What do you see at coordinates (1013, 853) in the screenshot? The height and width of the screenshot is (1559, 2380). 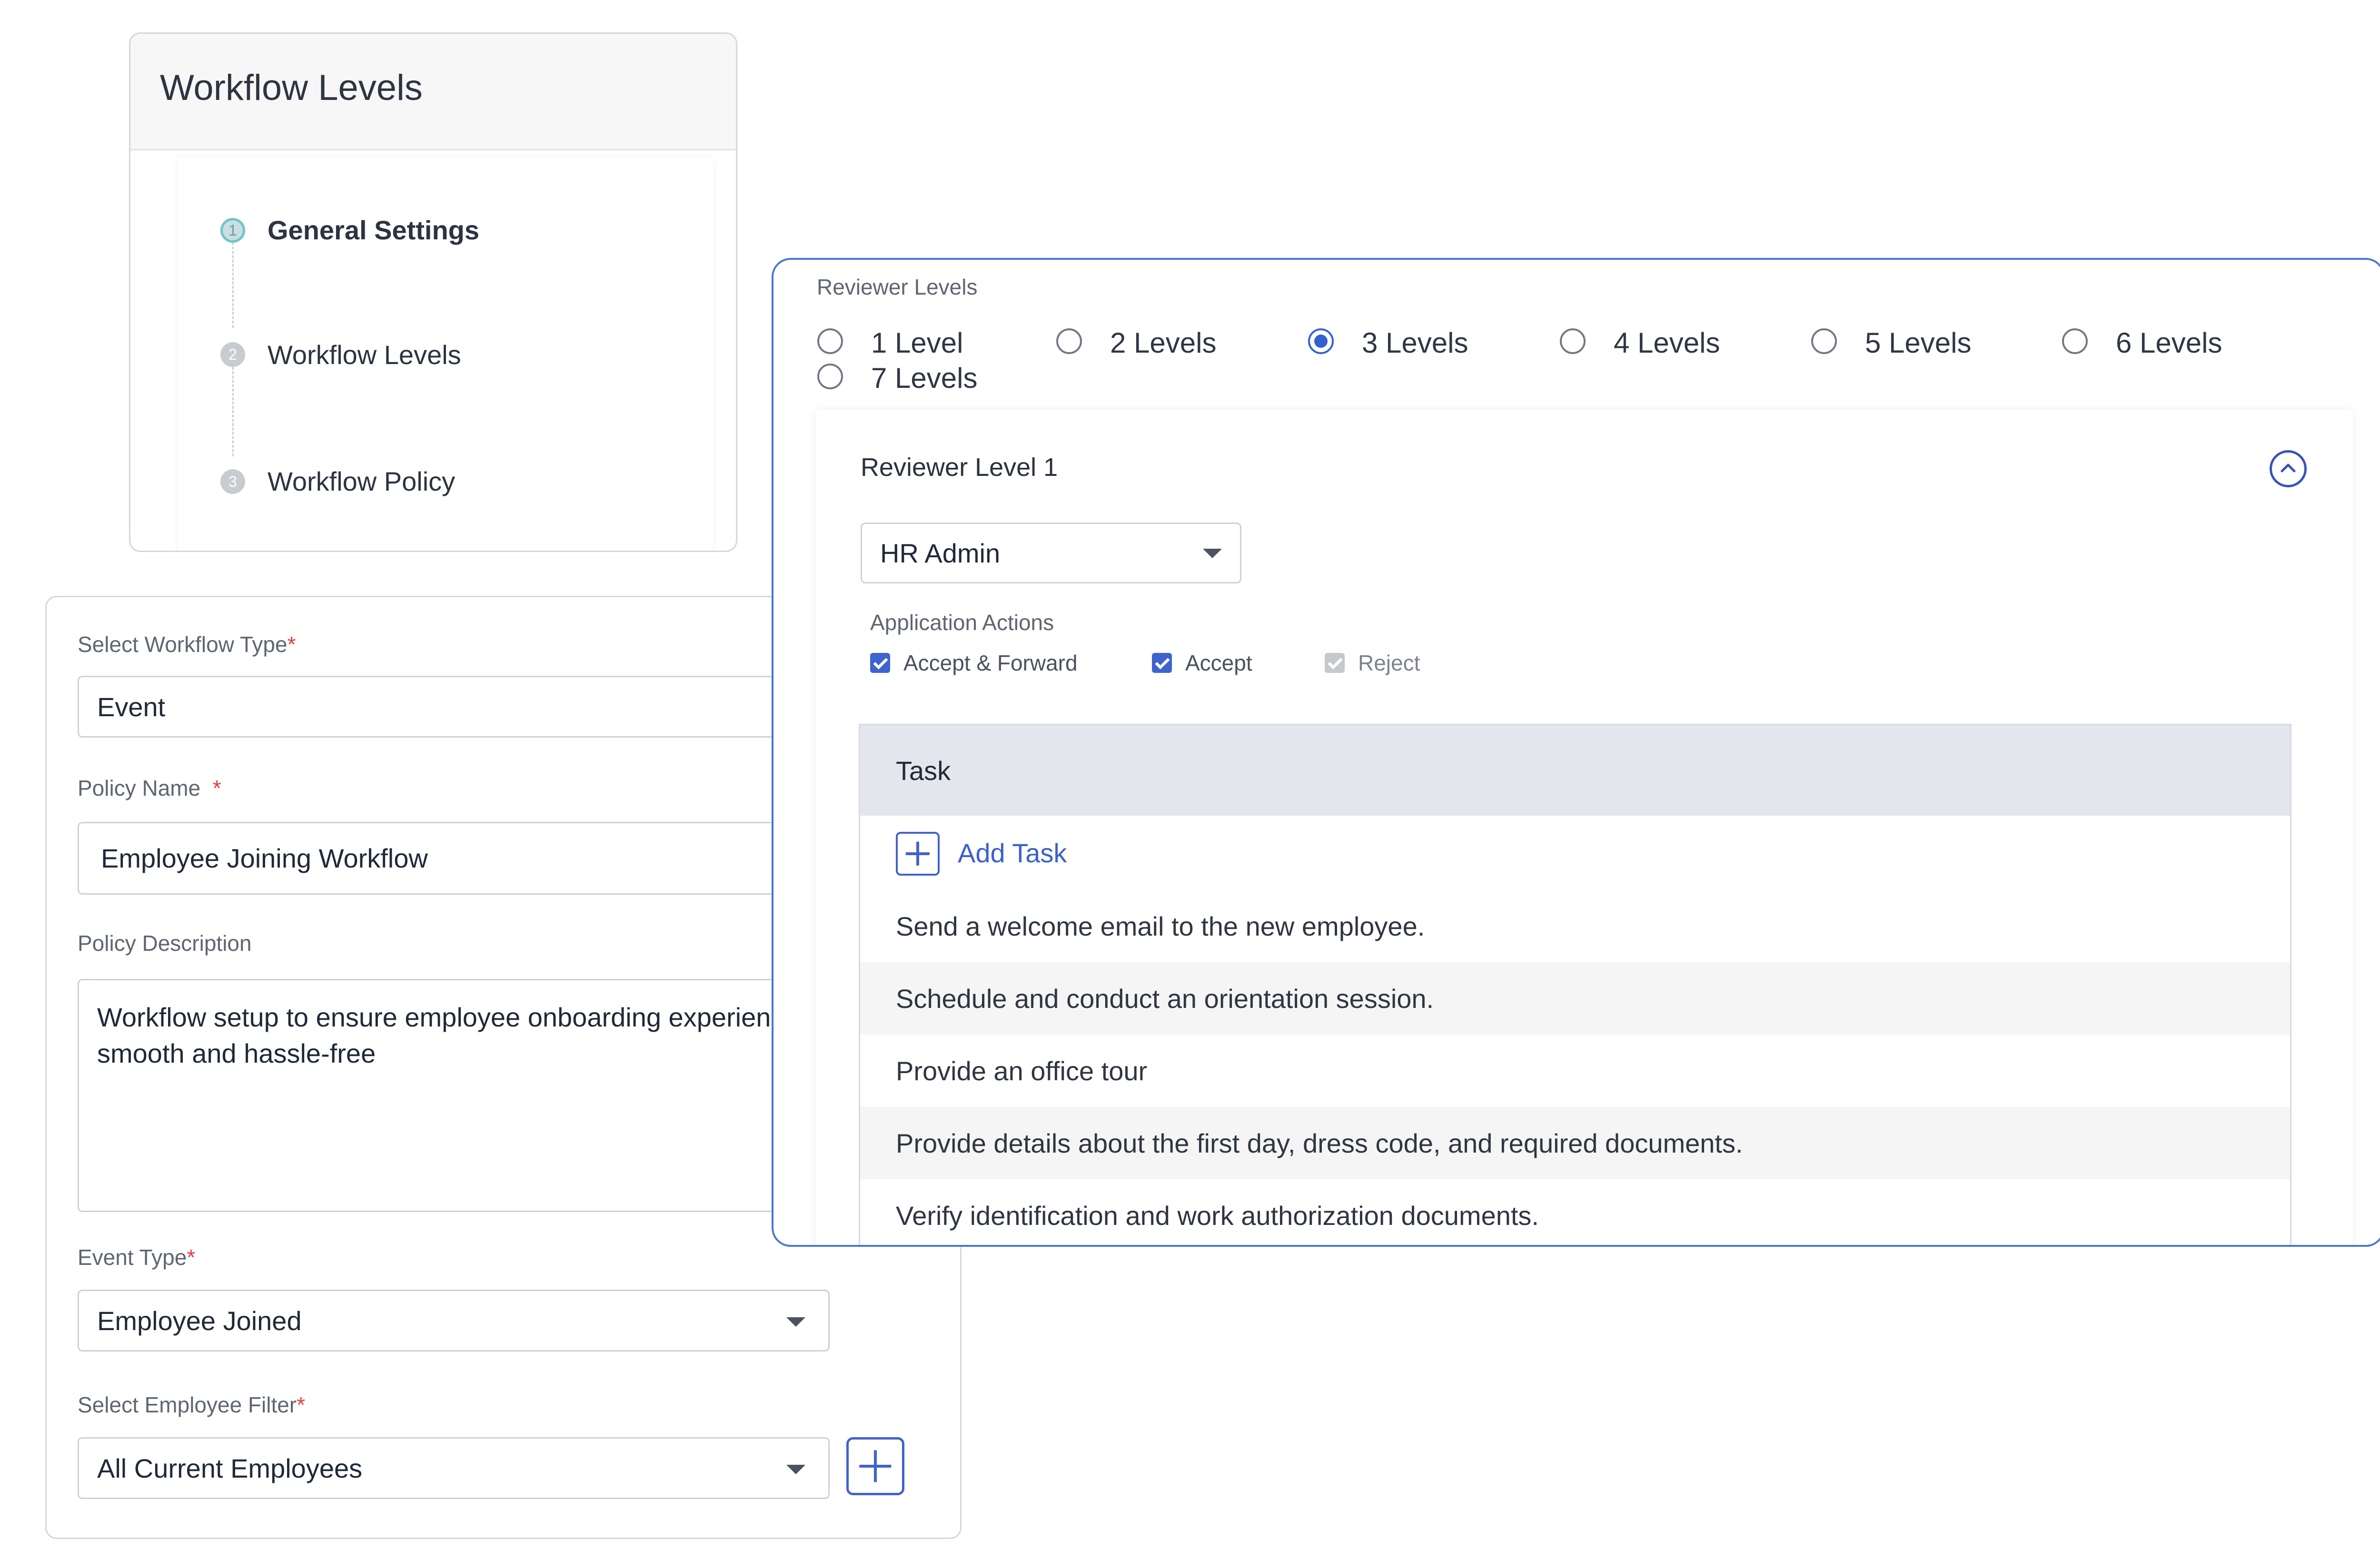 I see `add-task-label: Add Task` at bounding box center [1013, 853].